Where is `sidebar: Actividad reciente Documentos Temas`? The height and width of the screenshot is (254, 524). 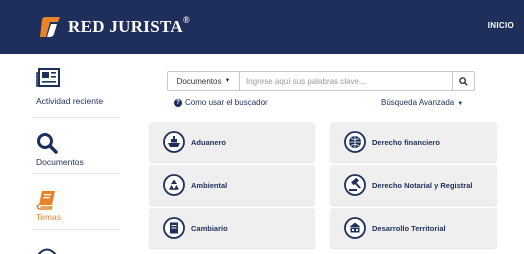
sidebar: Actividad reciente Documentos Temas is located at coordinates (76, 146).